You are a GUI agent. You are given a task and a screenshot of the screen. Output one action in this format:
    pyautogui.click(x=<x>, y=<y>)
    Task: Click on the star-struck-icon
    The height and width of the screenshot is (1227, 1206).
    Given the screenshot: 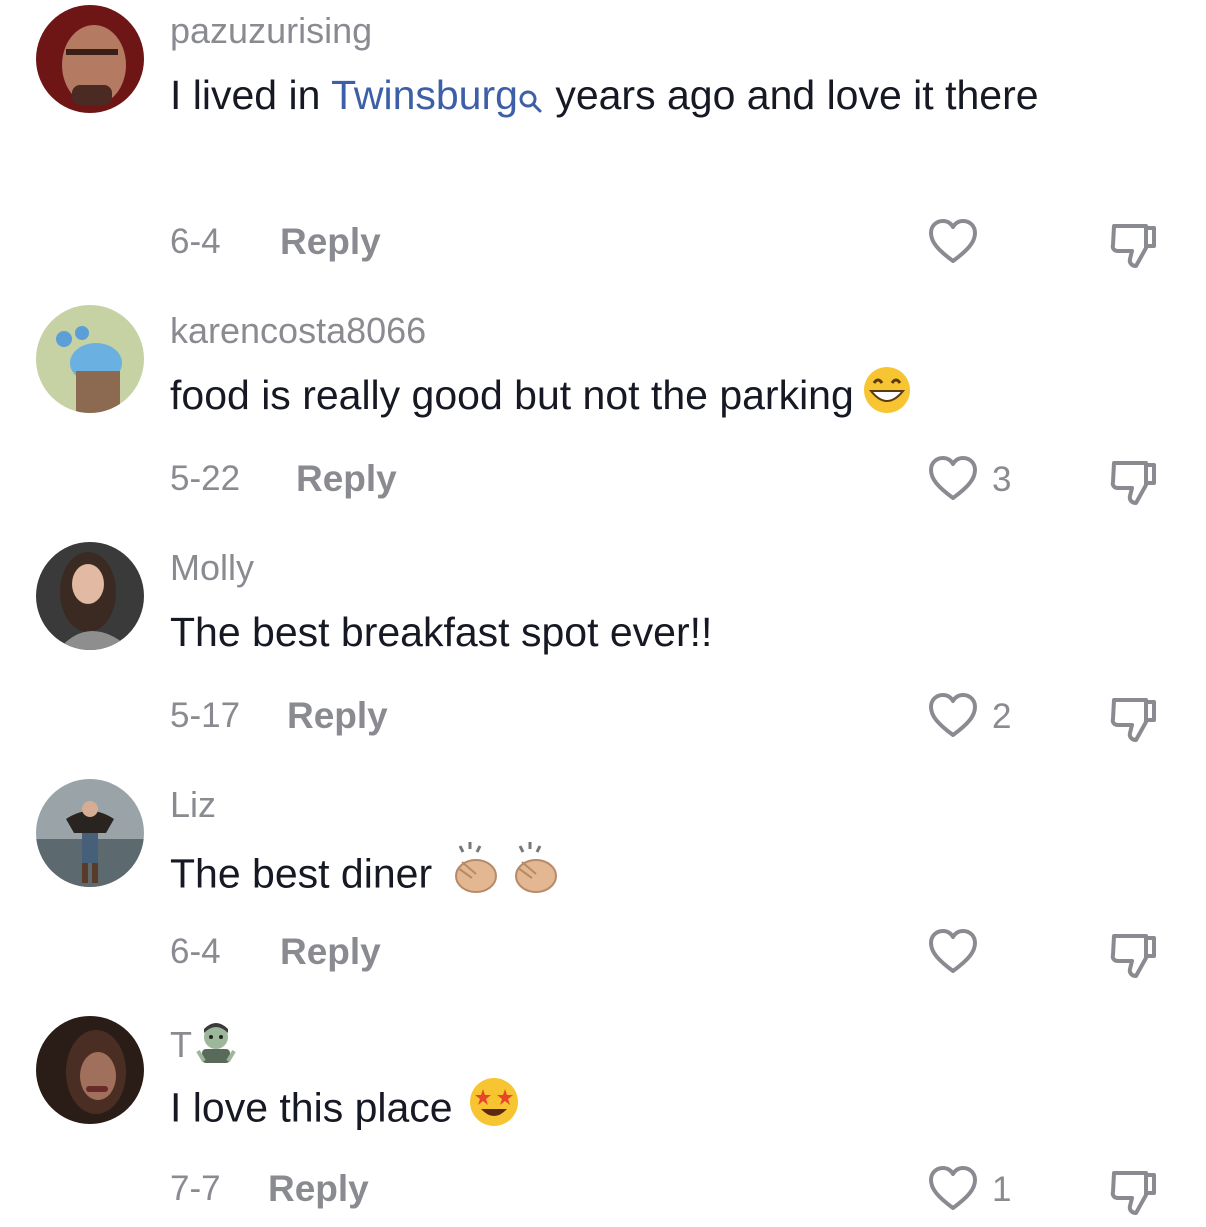 What is the action you would take?
    pyautogui.click(x=494, y=1110)
    